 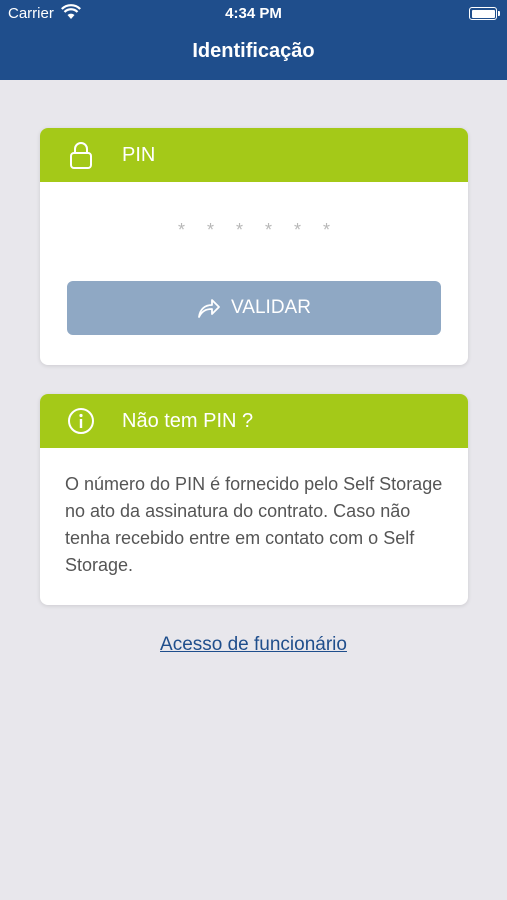 I want to click on info-icon, so click(x=81, y=421).